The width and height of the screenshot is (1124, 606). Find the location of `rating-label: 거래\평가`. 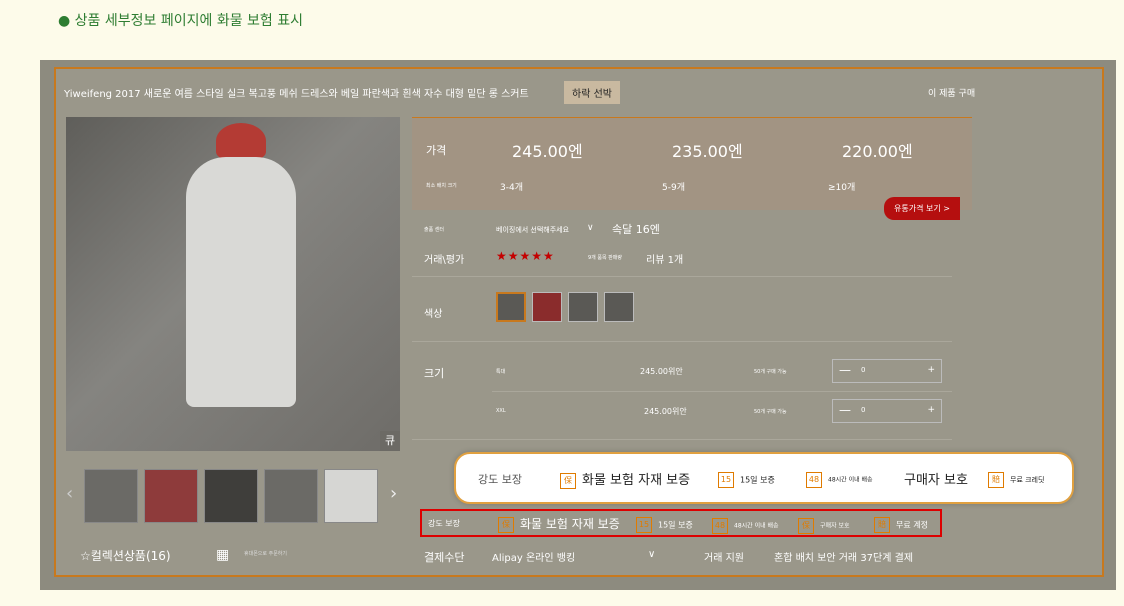

rating-label: 거래\평가 is located at coordinates (444, 260).